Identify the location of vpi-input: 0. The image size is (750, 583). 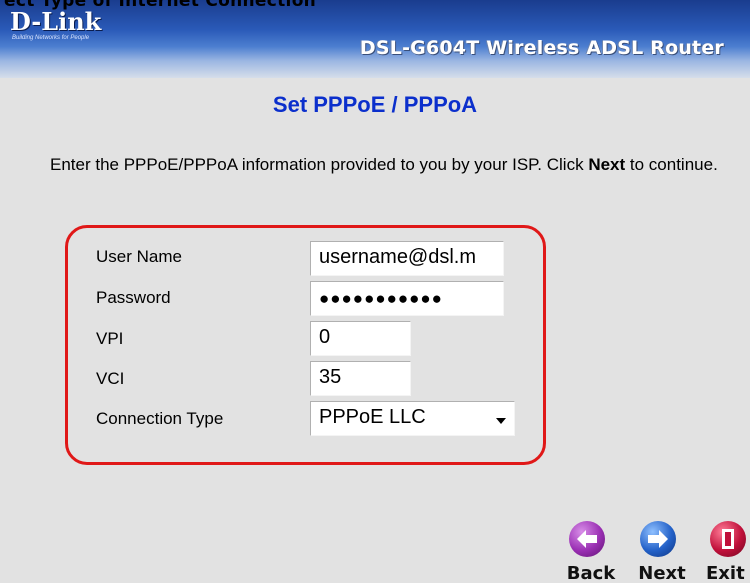
(360, 338).